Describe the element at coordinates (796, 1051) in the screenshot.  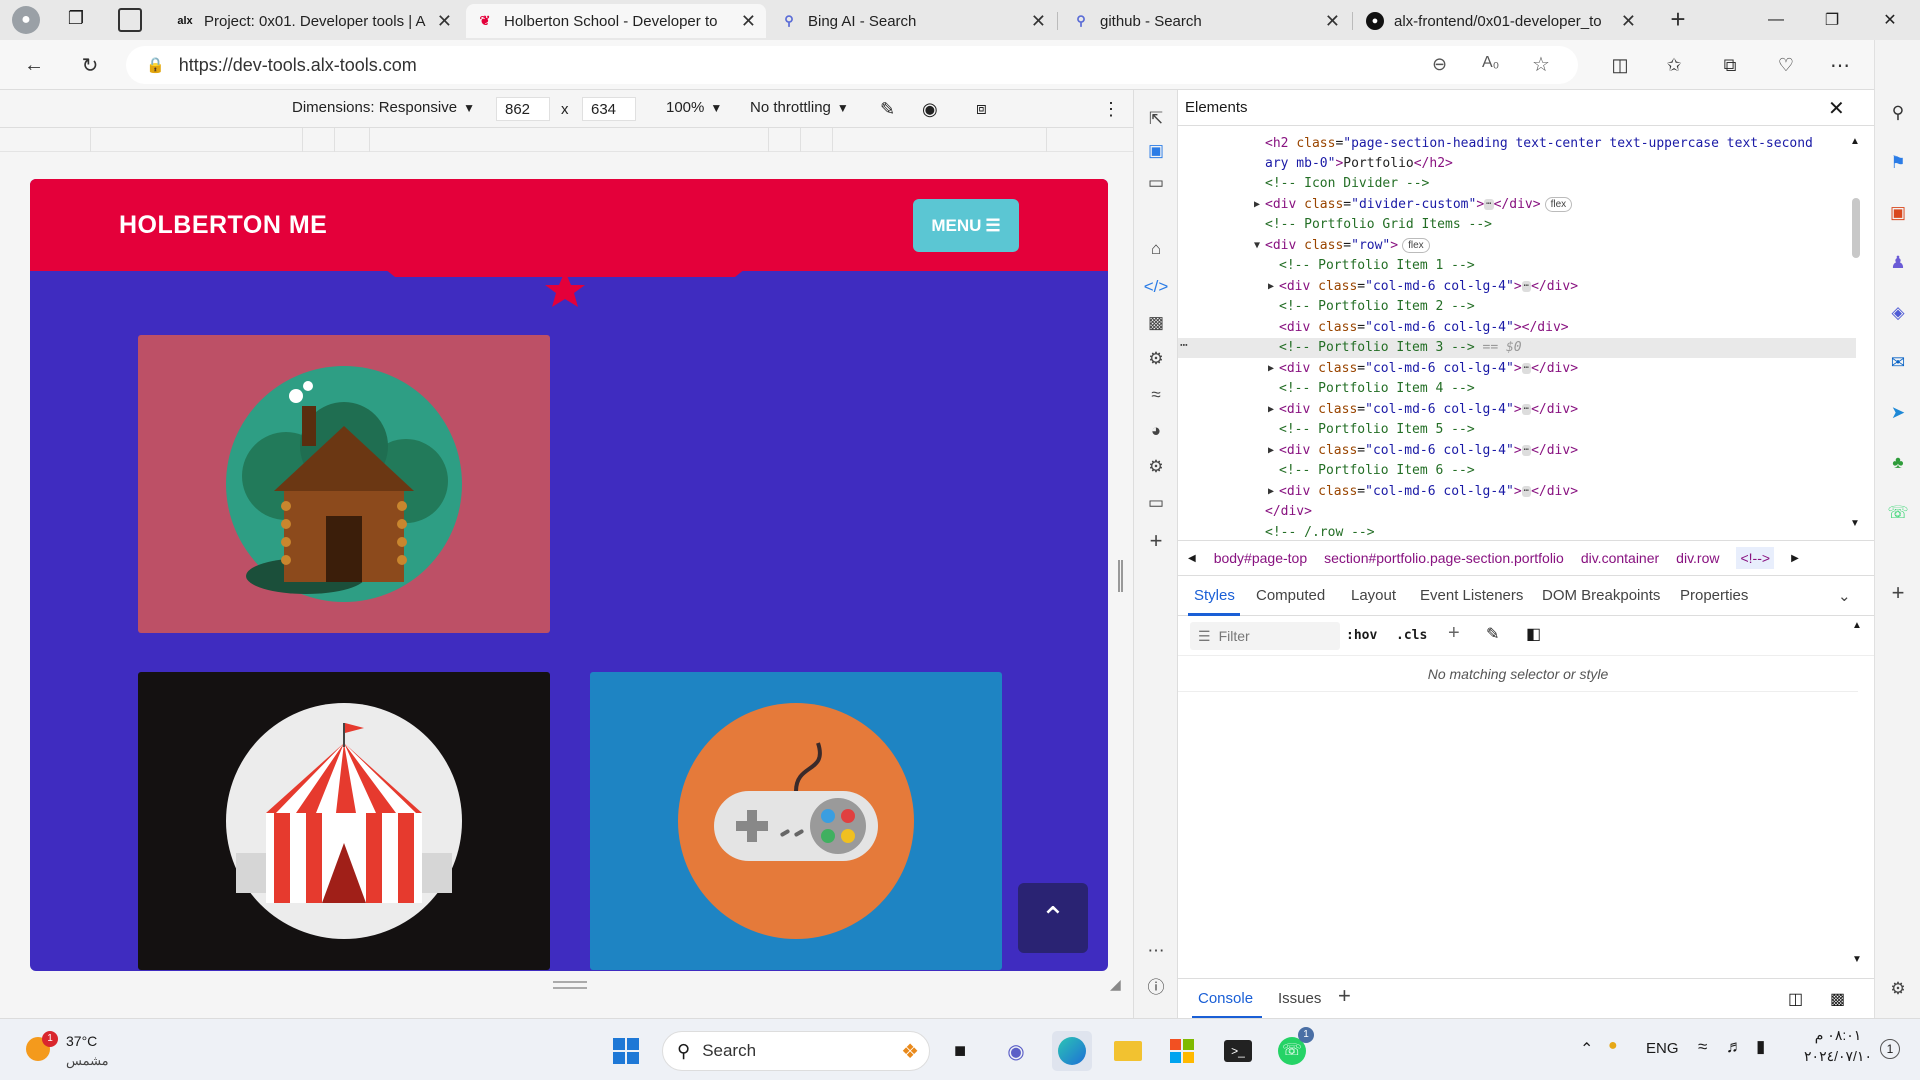
I see `taskbar-search: ⚲ Search ❖` at that location.